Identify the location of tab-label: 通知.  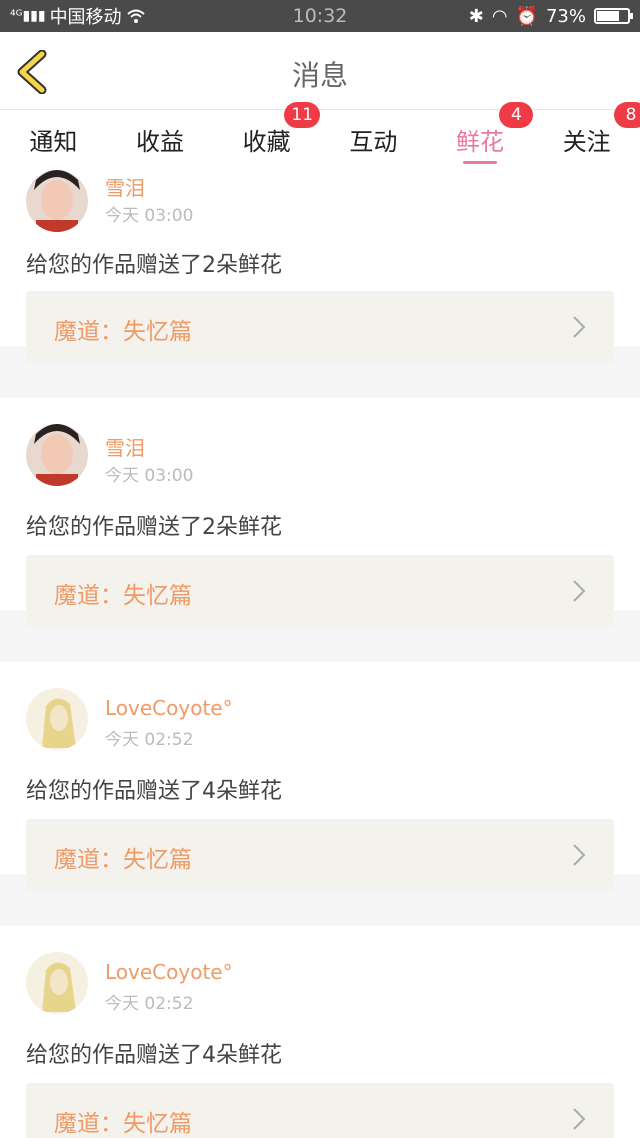
(53, 142).